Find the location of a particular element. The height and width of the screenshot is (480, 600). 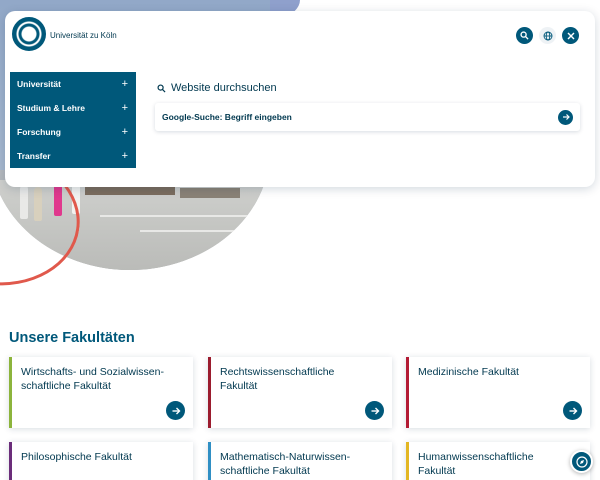

faculty-card-philosophy: Philosophische Fakultät is located at coordinates (101, 461).